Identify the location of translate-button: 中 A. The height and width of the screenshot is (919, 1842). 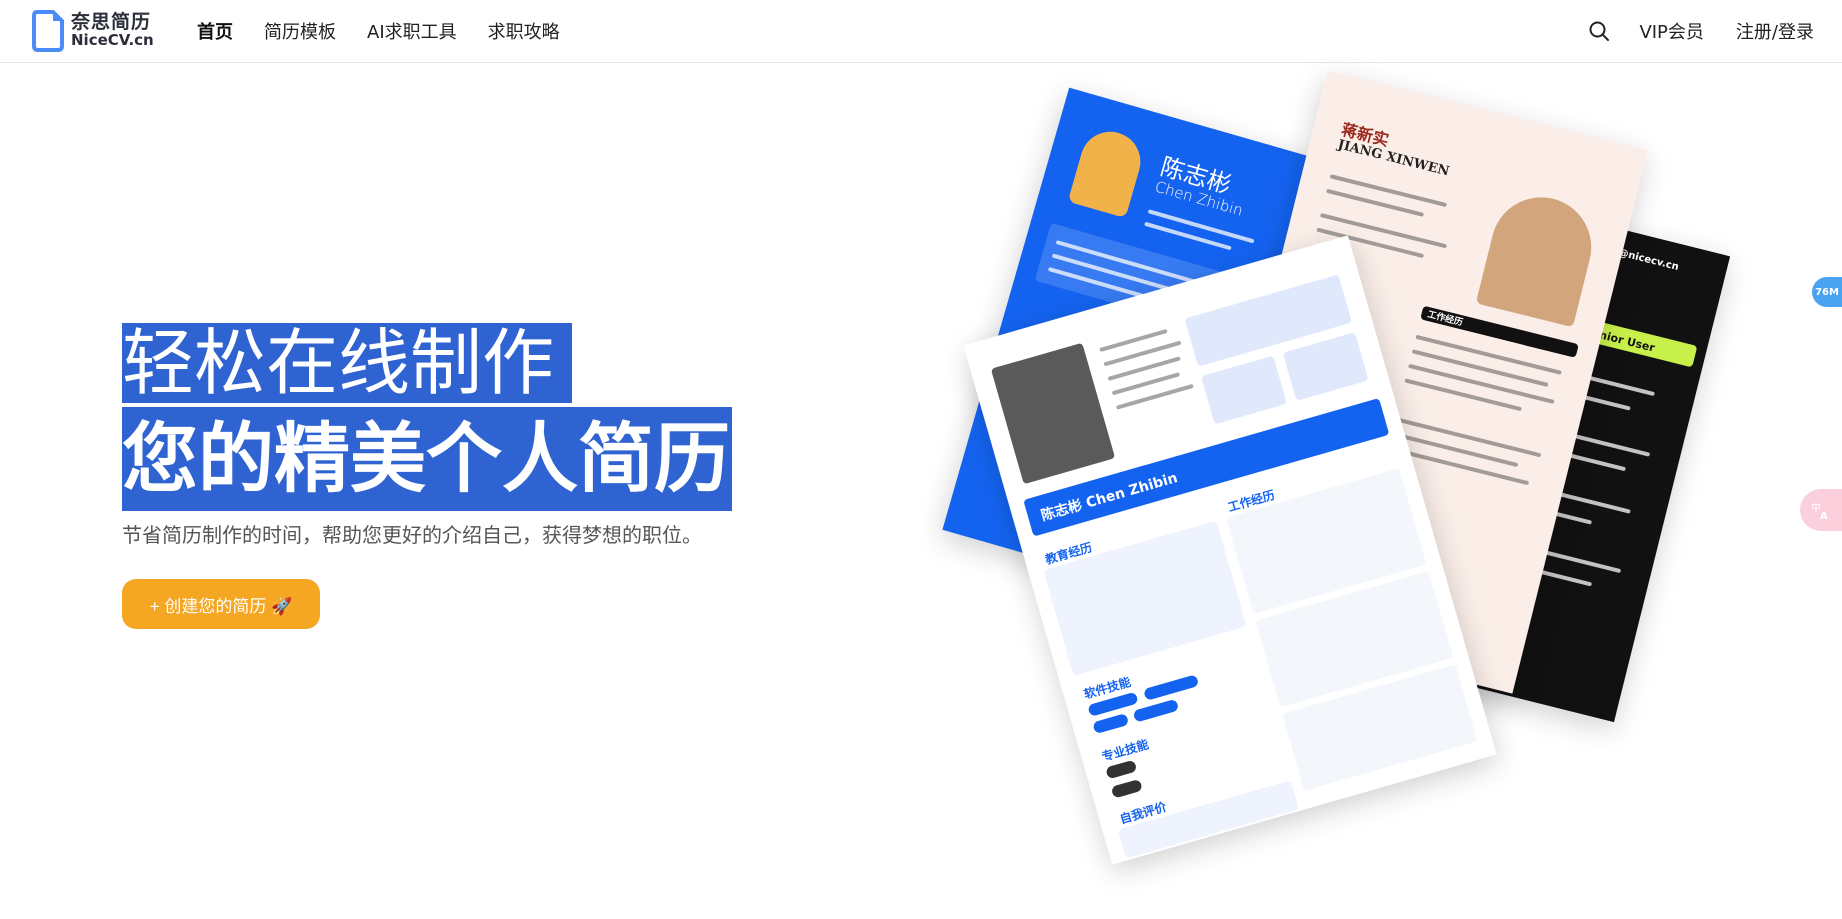
(1821, 510).